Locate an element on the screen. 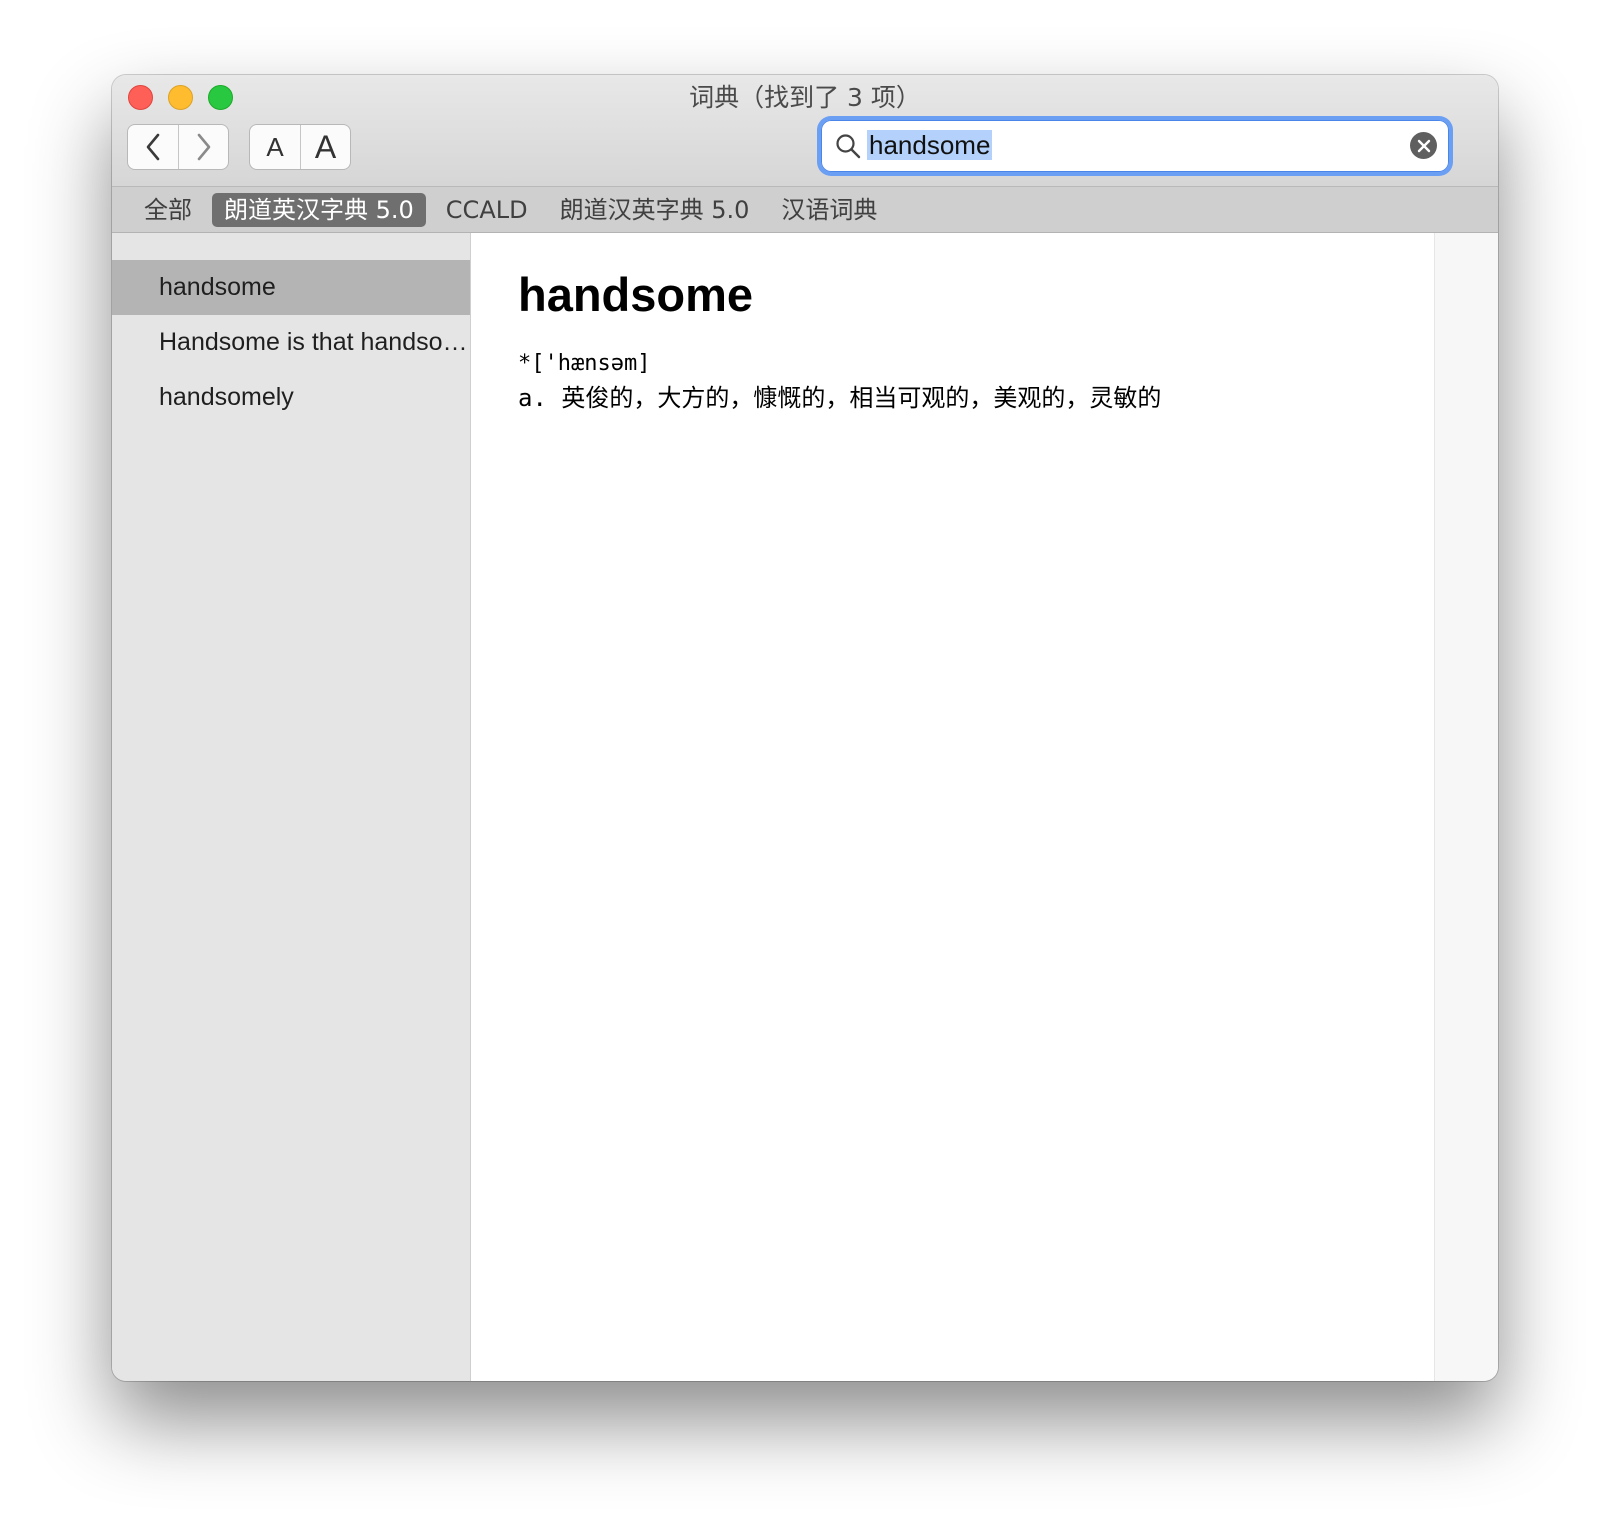  font-size-buttons: A A is located at coordinates (300, 147).